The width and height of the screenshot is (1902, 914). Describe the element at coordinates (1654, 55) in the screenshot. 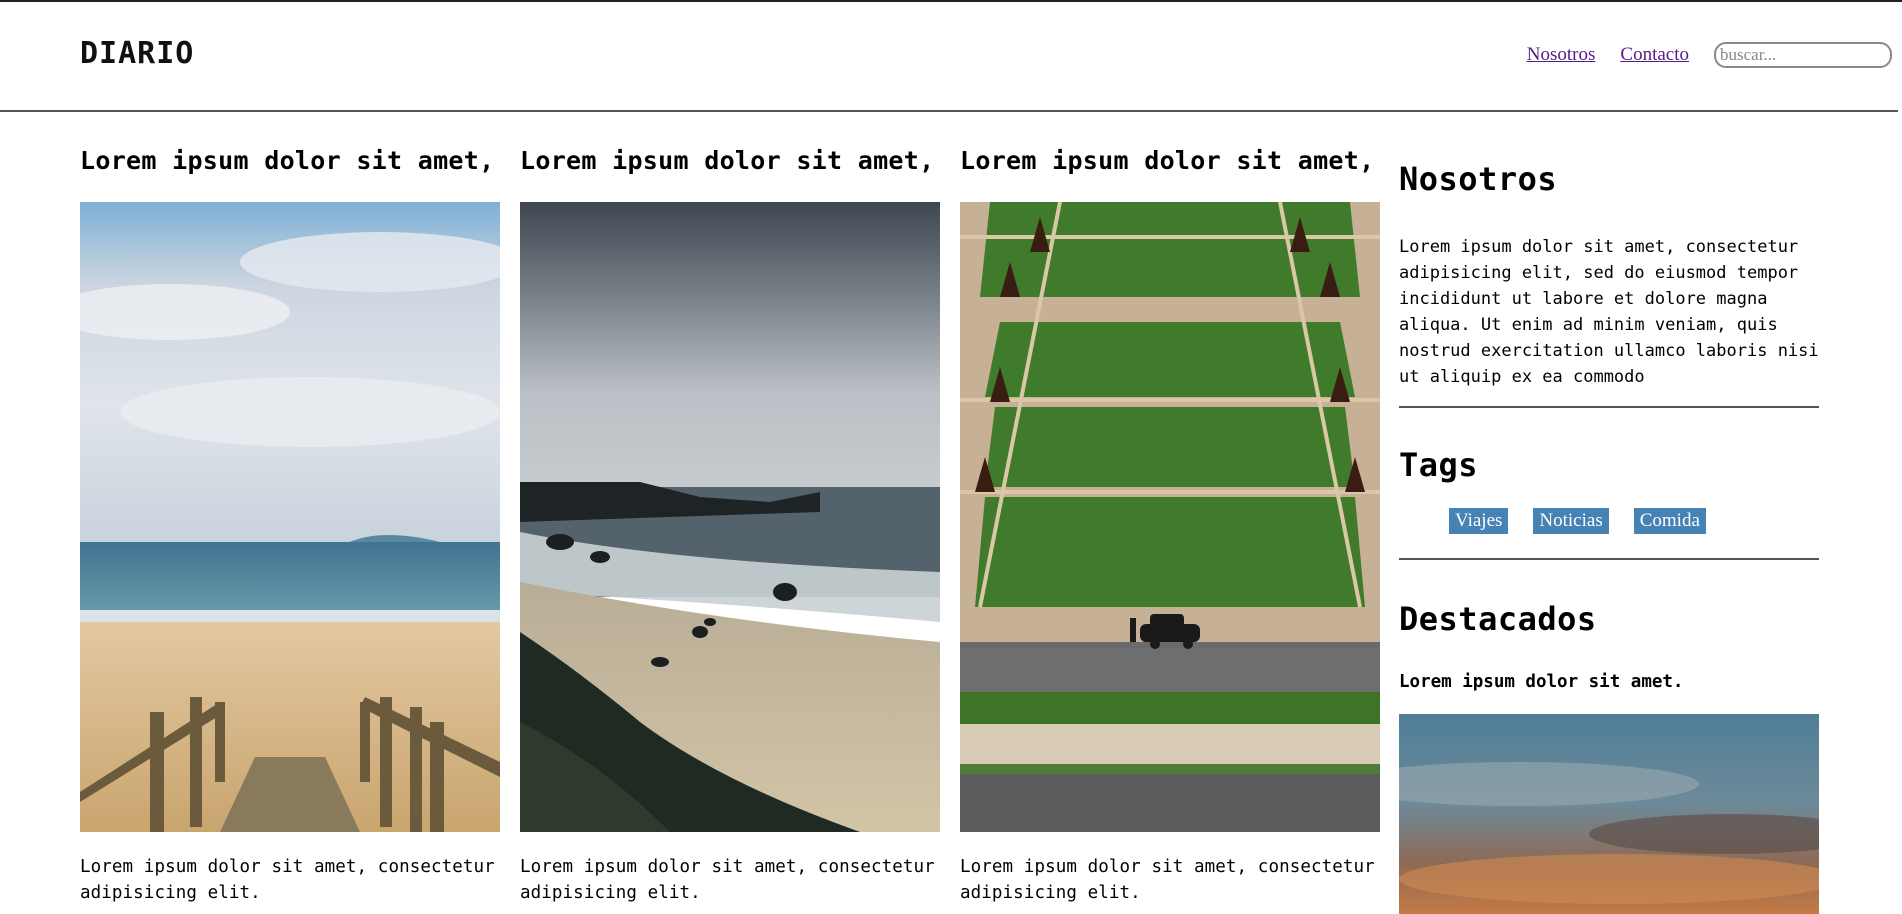

I see `nav-link-contacto: Contacto` at that location.